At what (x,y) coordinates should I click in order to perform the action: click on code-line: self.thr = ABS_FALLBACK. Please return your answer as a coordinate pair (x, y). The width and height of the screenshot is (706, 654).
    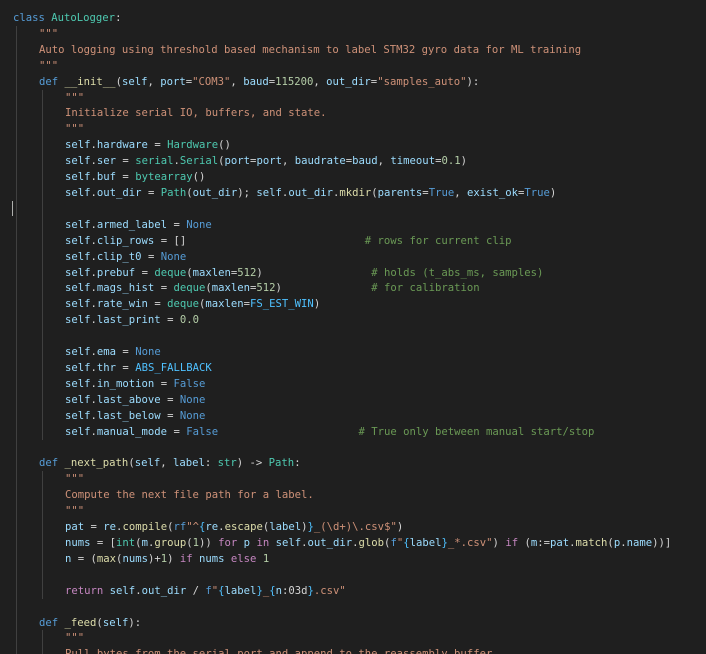
    Looking at the image, I should click on (353, 368).